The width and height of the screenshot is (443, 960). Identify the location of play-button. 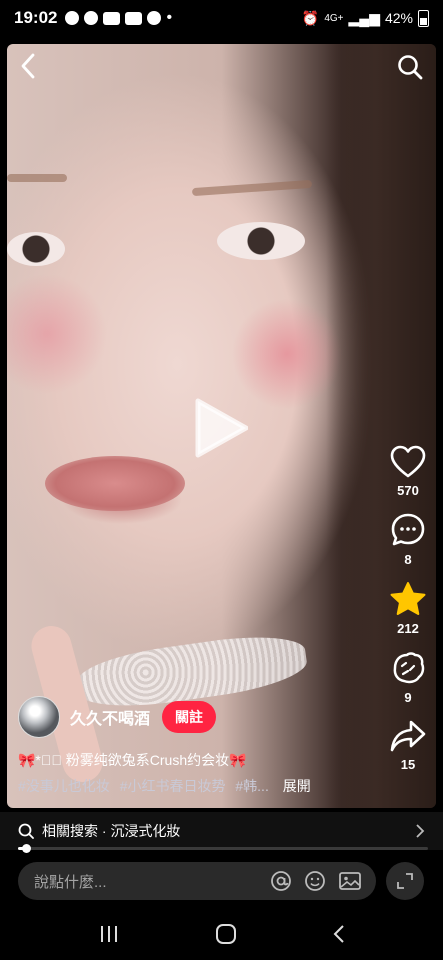
(220, 428).